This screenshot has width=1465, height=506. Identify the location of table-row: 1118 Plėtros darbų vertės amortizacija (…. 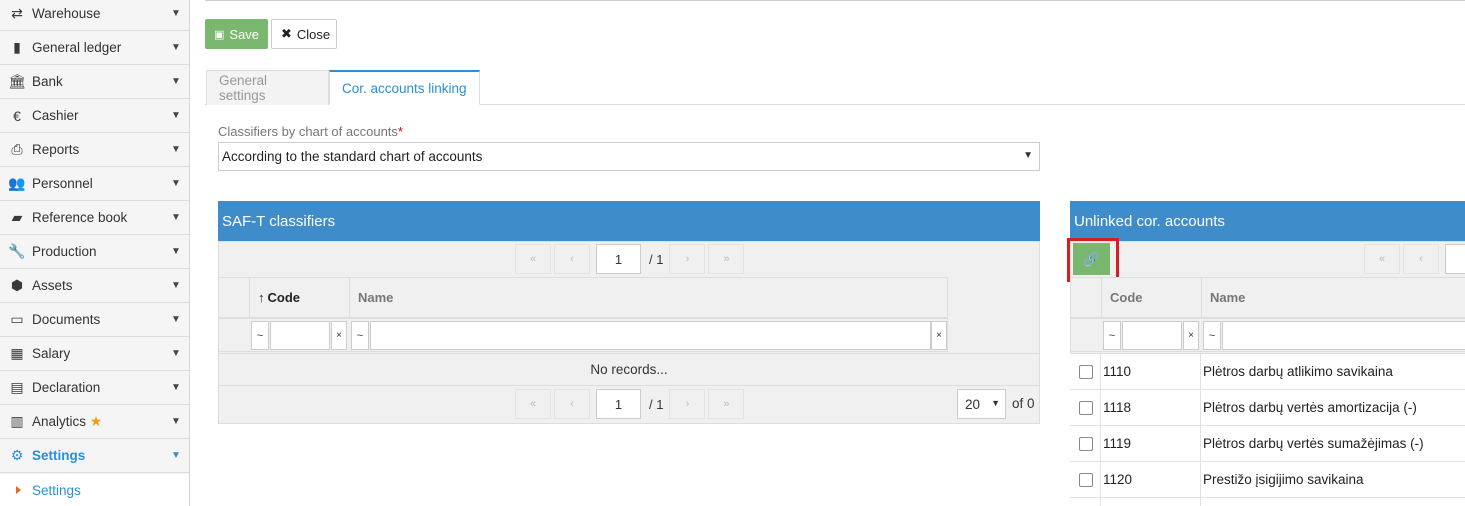
(1267, 408).